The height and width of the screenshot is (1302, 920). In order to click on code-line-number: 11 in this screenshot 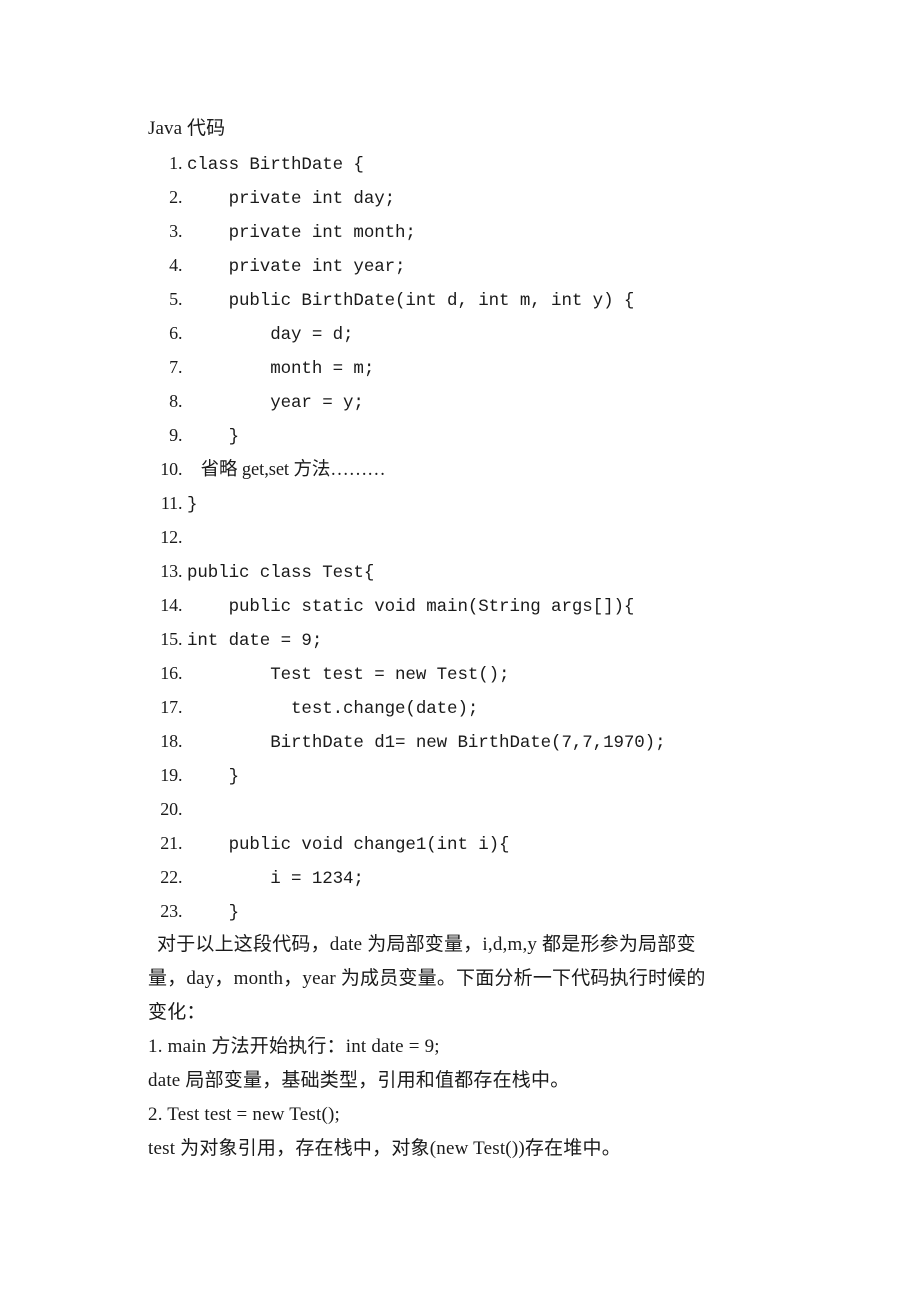, I will do `click(169, 503)`.